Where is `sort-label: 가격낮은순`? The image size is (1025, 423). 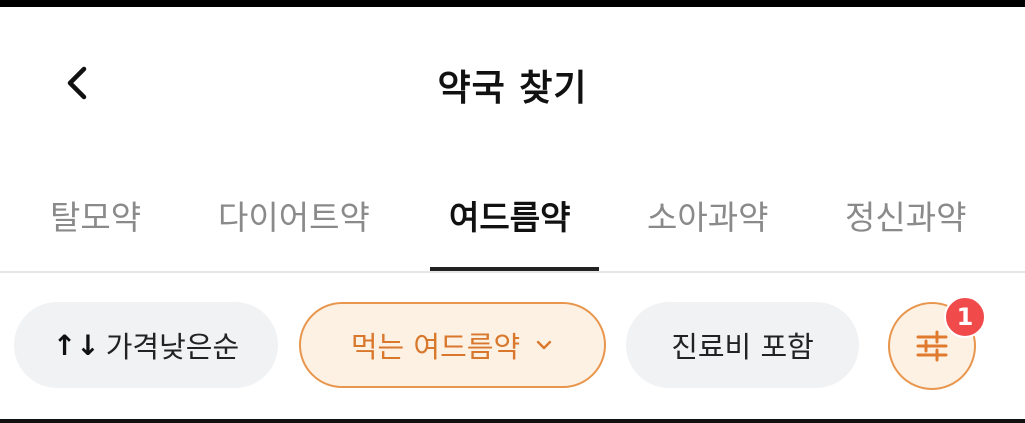
sort-label: 가격낮은순 is located at coordinates (172, 347).